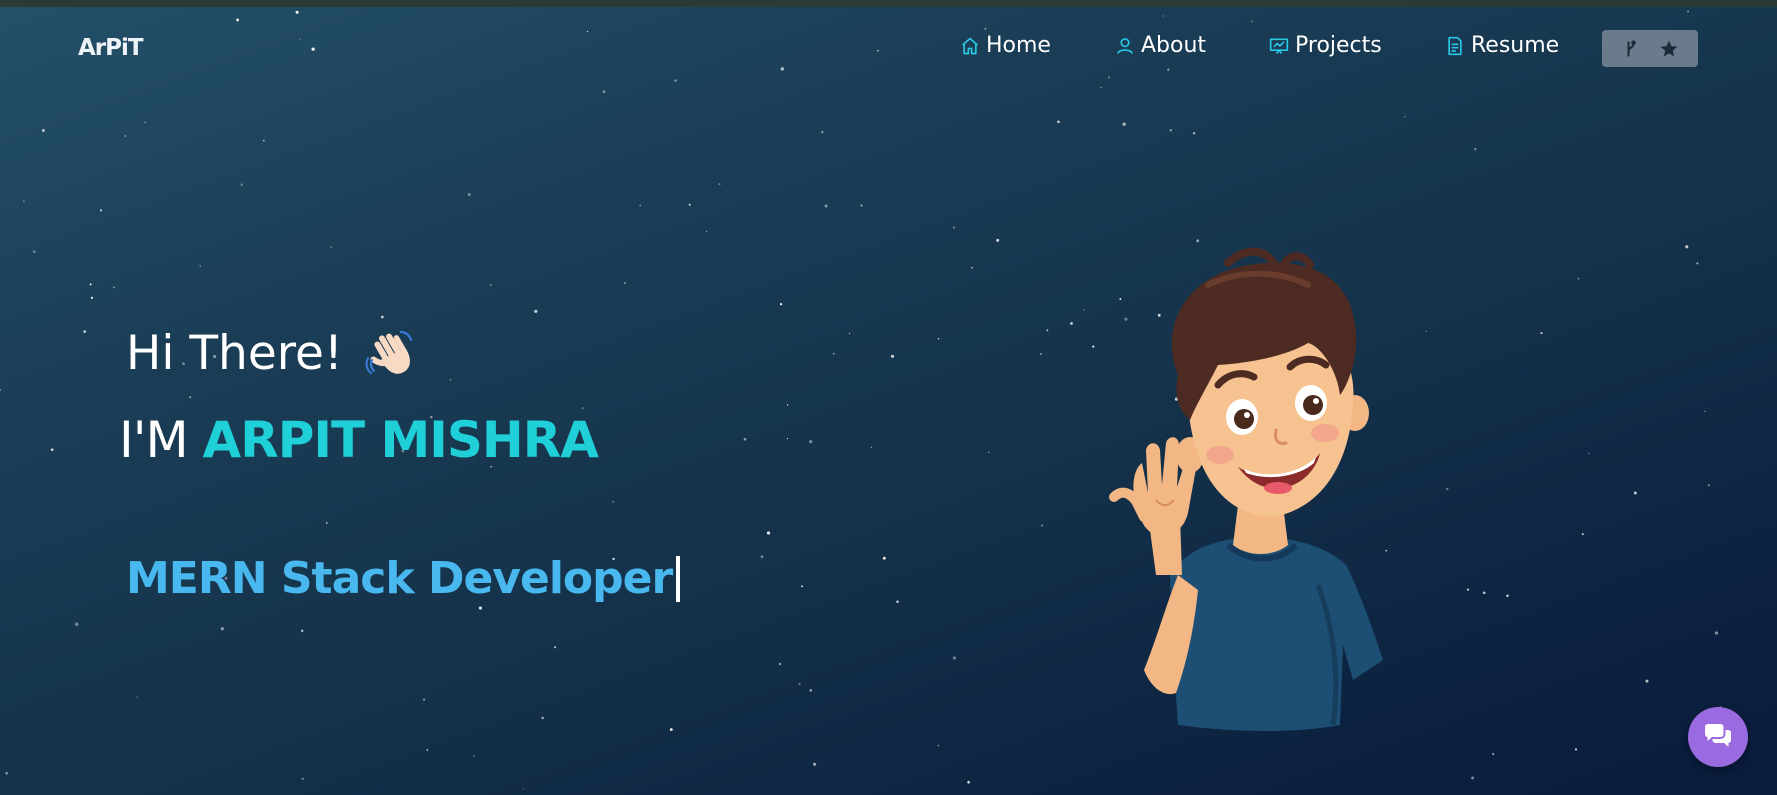 Image resolution: width=1777 pixels, height=795 pixels. I want to click on chat-button, so click(1718, 737).